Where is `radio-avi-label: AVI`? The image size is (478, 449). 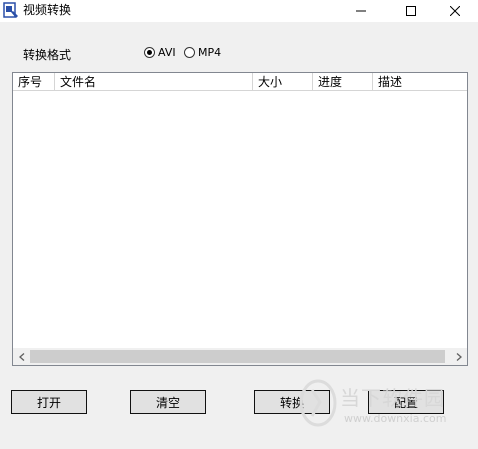
radio-avi-label: AVI is located at coordinates (167, 52).